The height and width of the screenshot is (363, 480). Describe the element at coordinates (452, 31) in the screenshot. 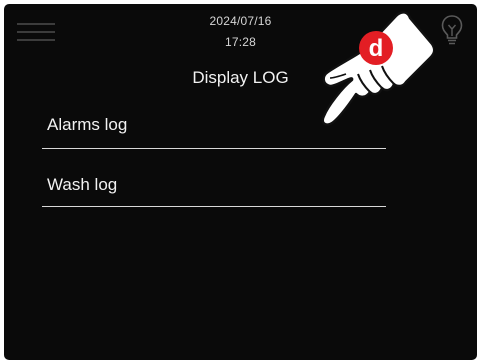

I see `lightbulb-icon` at that location.